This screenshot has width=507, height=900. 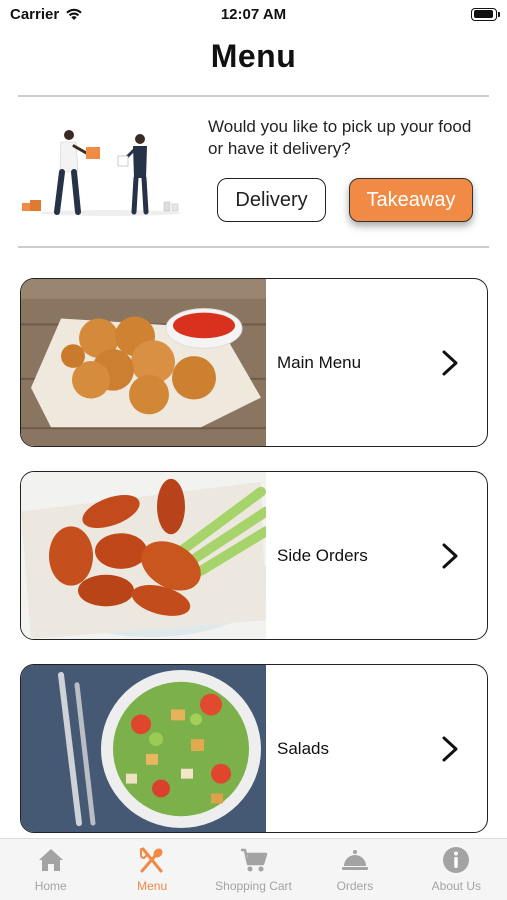 I want to click on carrier-label: Carrier, so click(x=35, y=14).